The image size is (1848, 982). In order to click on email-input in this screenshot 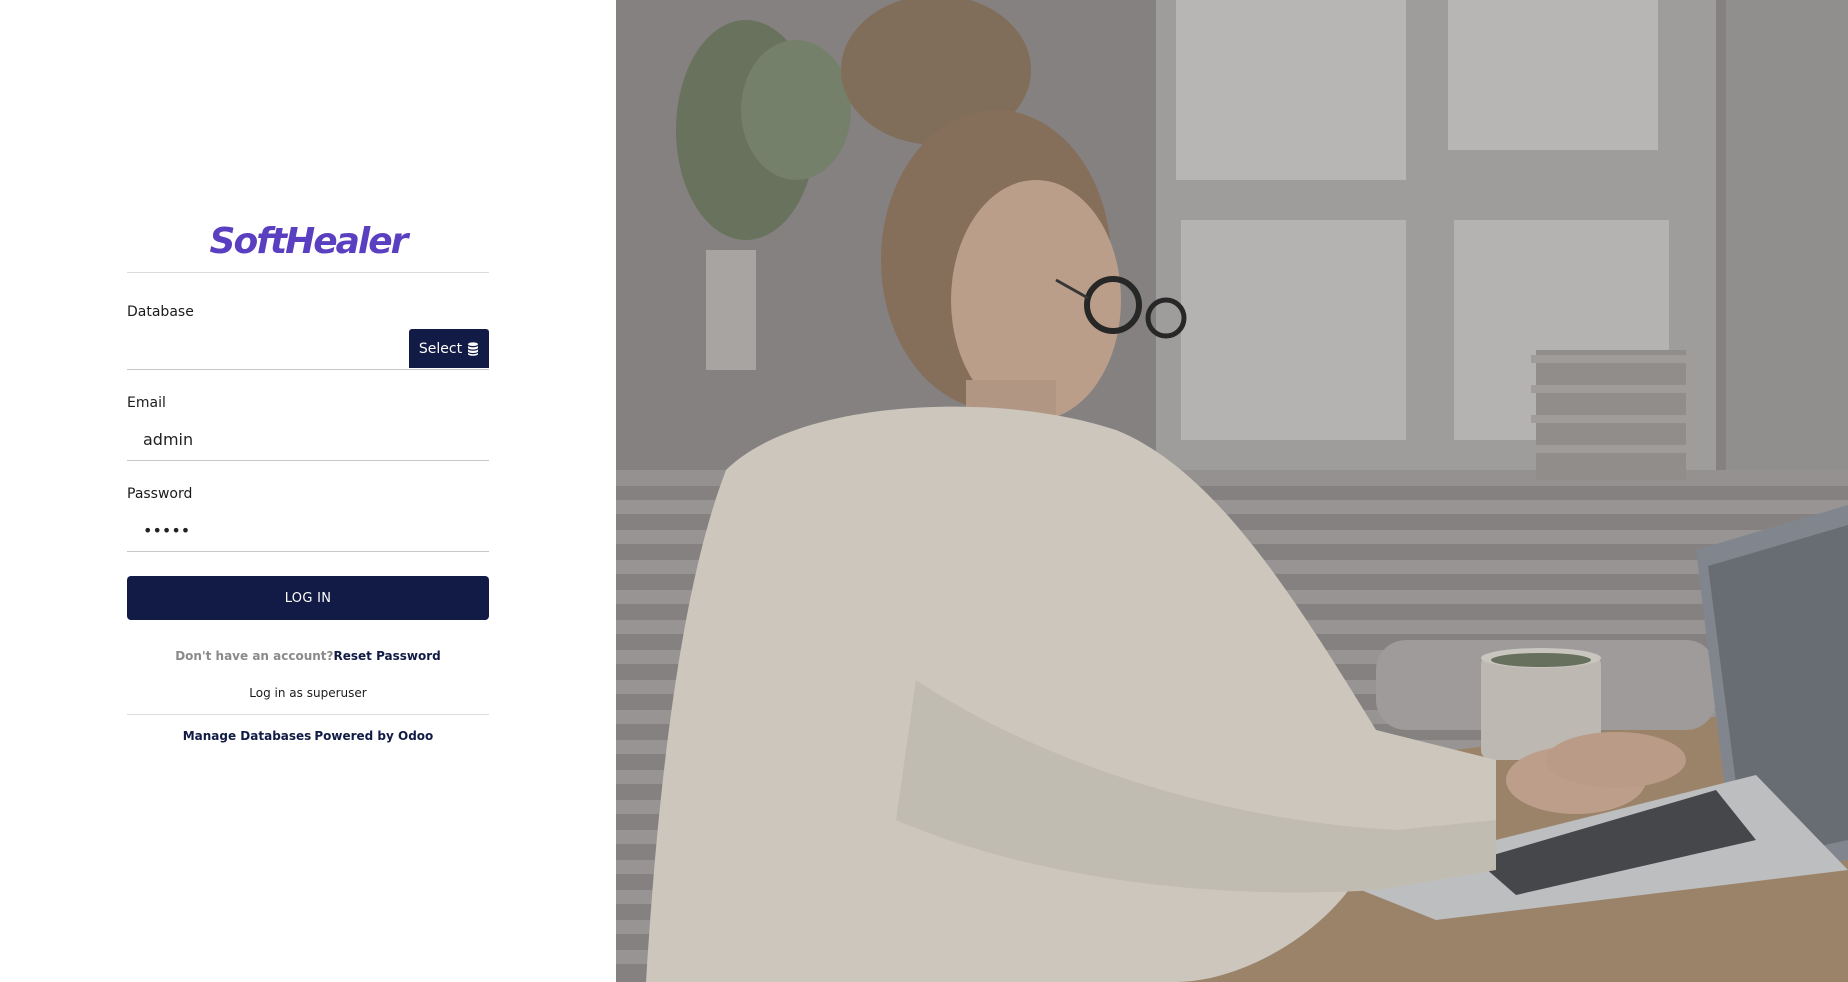, I will do `click(308, 439)`.